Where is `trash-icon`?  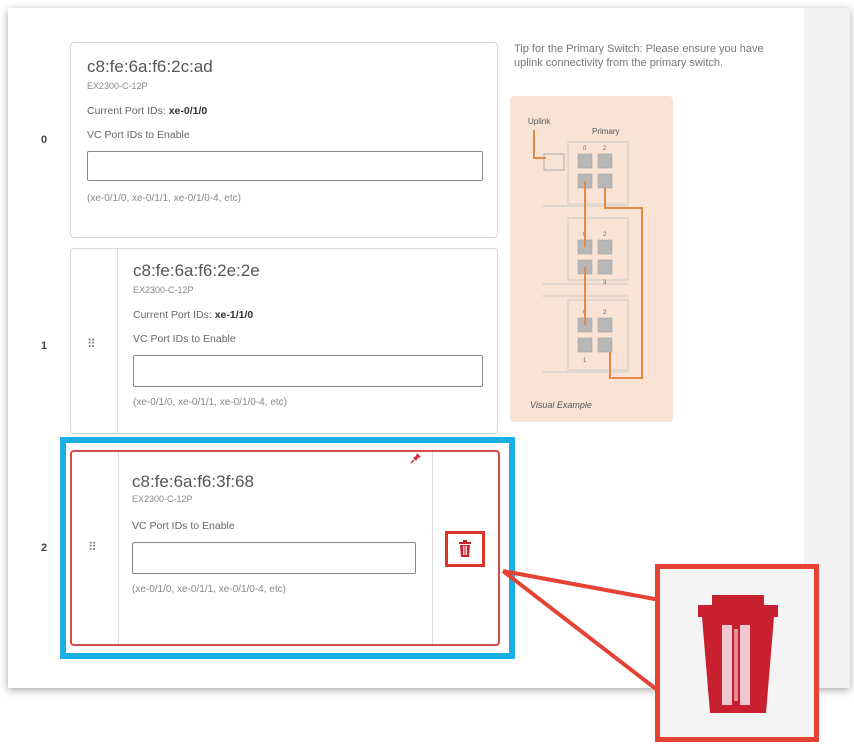 trash-icon is located at coordinates (738, 654).